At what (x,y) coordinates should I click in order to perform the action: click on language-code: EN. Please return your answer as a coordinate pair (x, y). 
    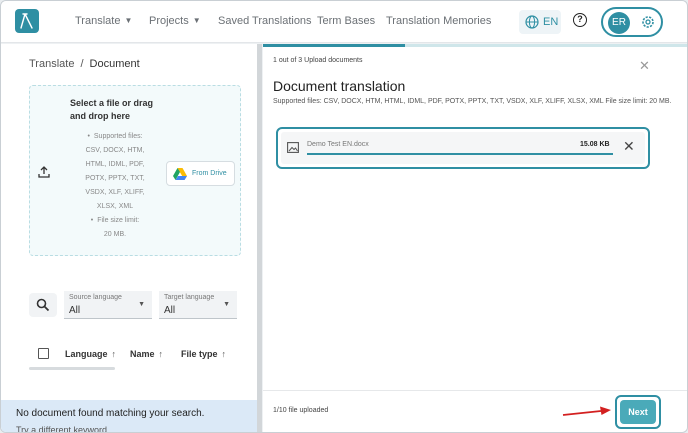
    Looking at the image, I should click on (551, 22).